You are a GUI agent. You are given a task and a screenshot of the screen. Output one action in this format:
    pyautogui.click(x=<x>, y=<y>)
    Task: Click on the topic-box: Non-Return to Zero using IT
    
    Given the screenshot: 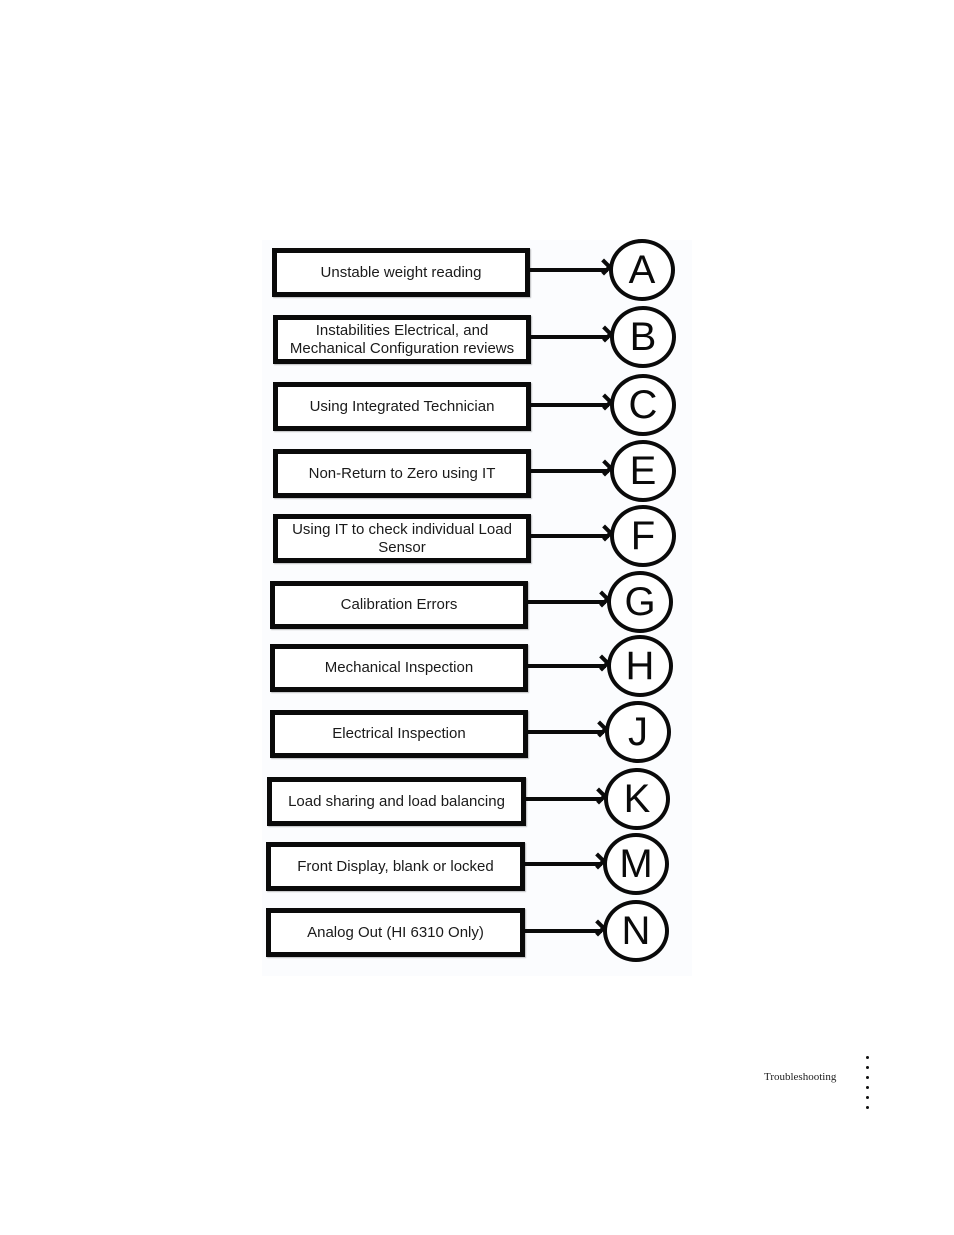 What is the action you would take?
    pyautogui.click(x=402, y=473)
    